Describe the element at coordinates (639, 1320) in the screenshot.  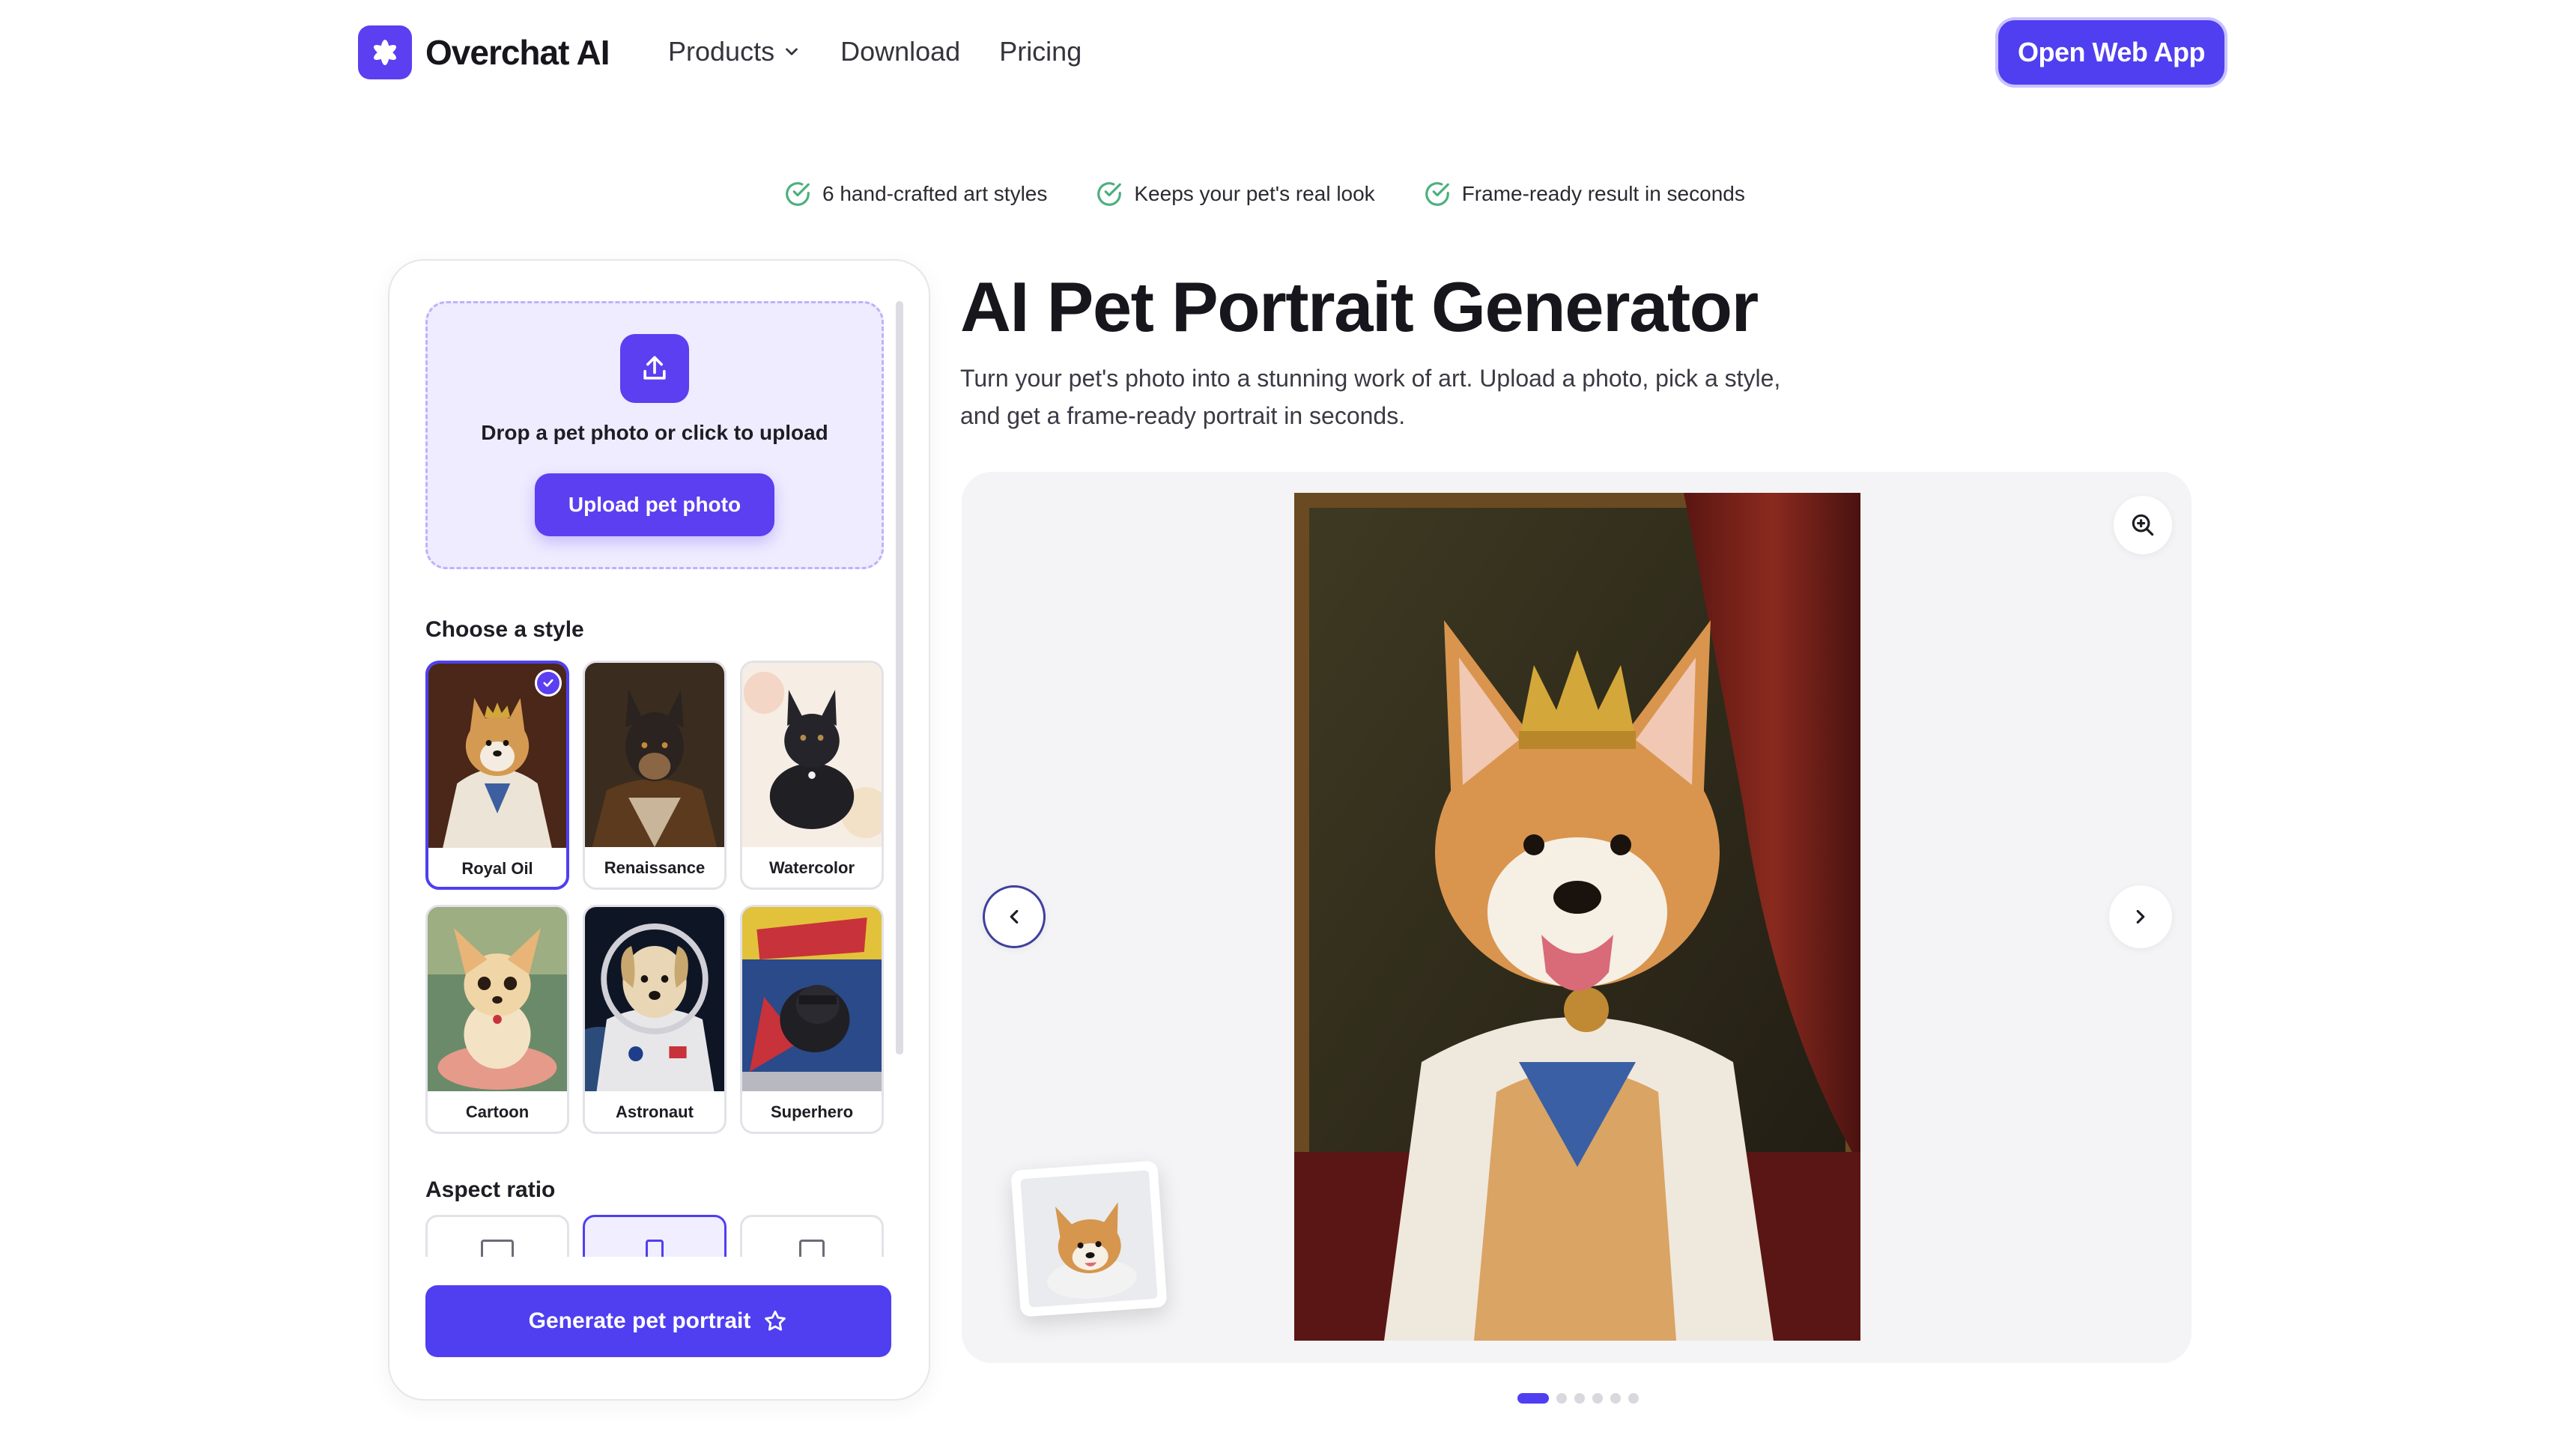
I see `generate-button-label: Generate pet portrait` at that location.